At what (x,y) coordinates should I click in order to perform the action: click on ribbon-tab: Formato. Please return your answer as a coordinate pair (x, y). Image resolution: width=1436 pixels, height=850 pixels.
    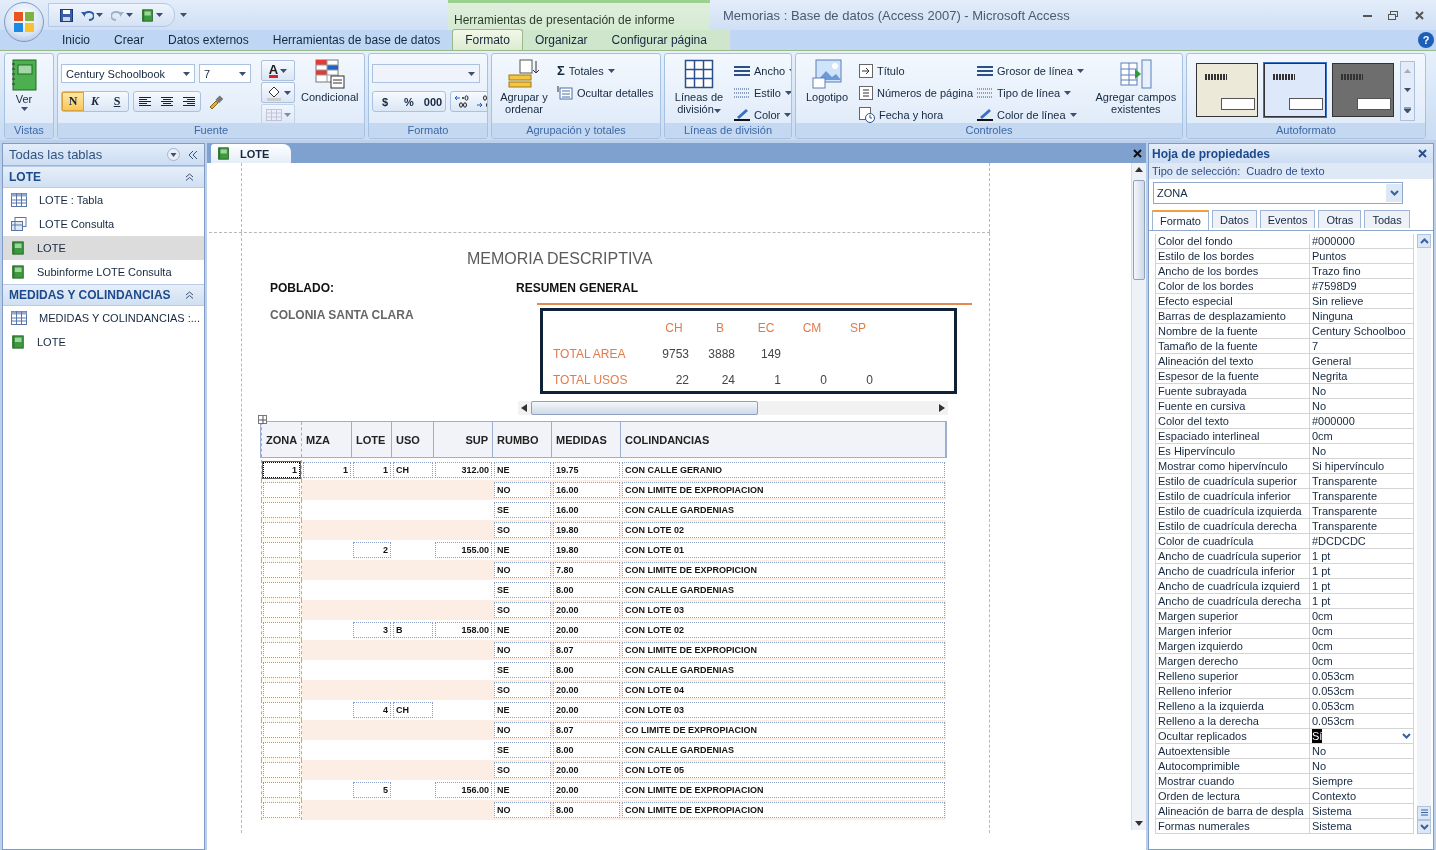
    Looking at the image, I should click on (487, 39).